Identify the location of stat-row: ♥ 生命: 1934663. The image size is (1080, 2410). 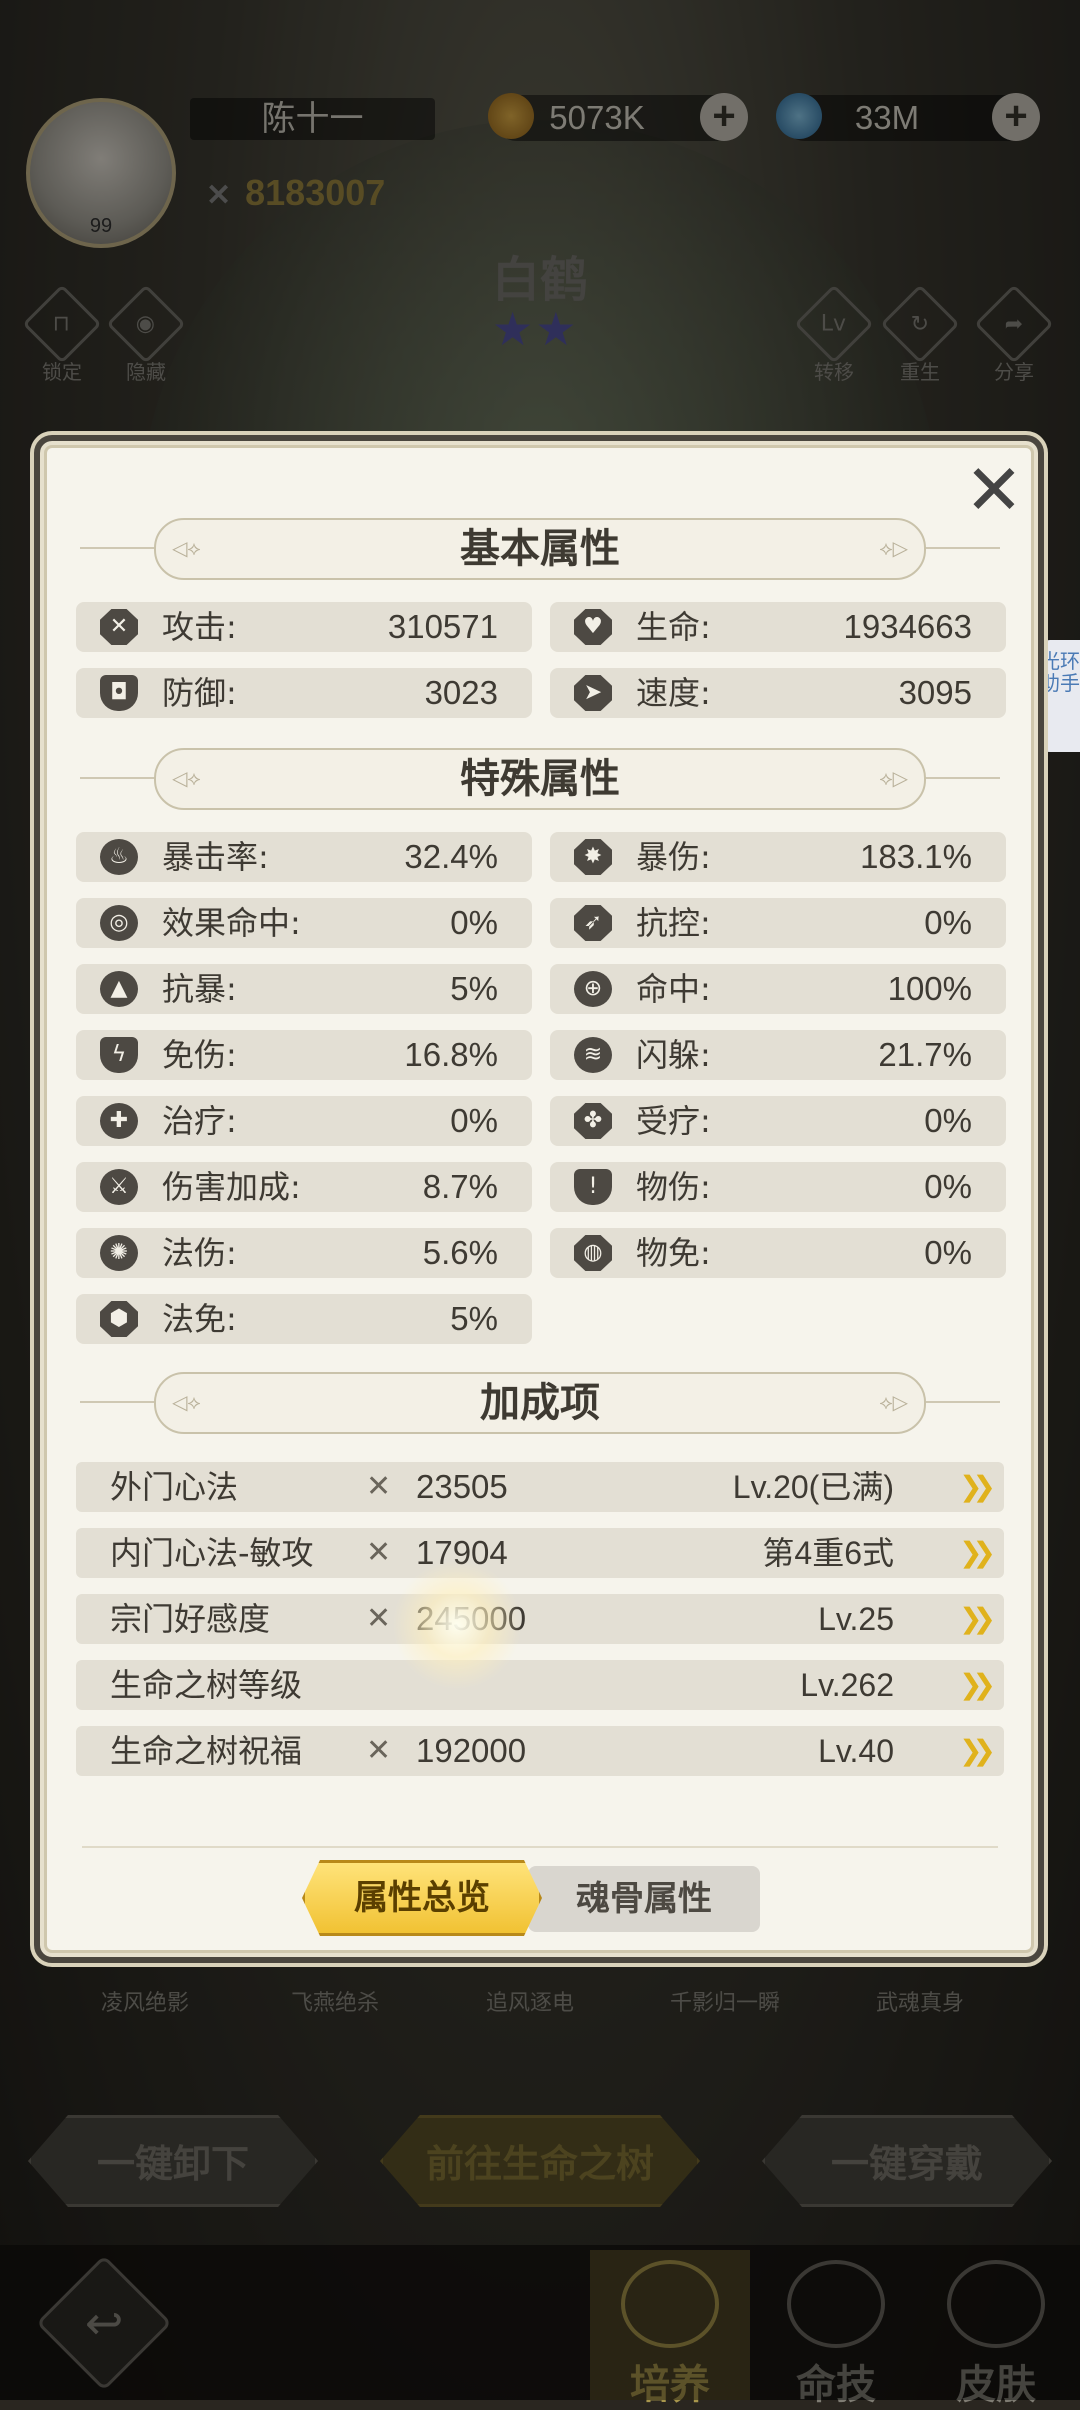
(778, 627).